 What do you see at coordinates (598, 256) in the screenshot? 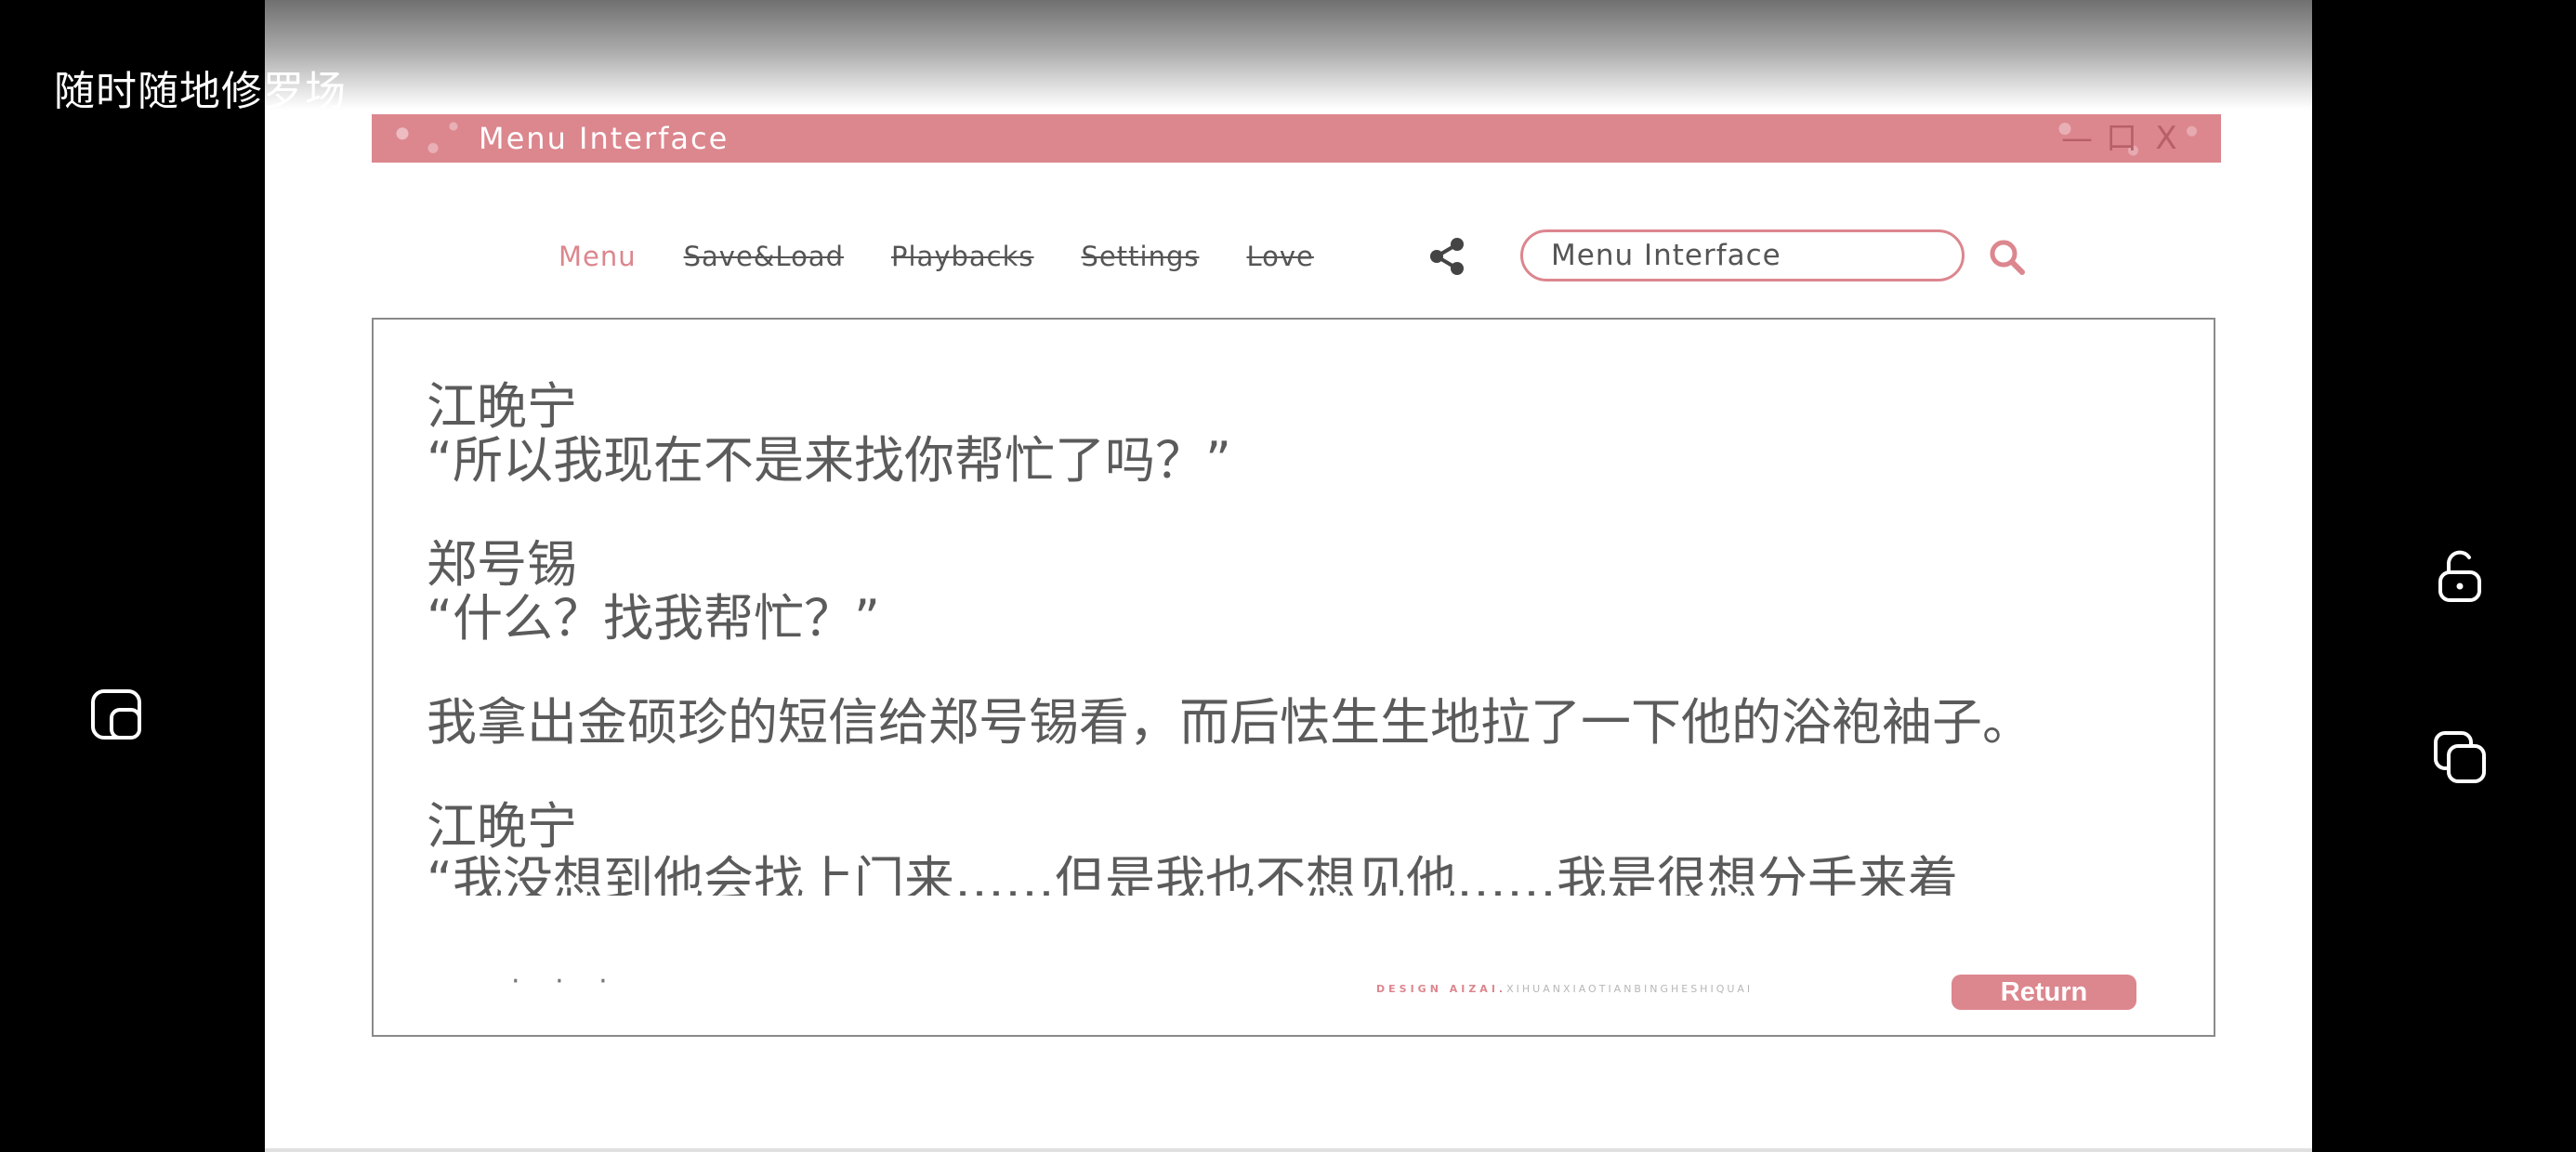
I see `nav-menu: Menu` at bounding box center [598, 256].